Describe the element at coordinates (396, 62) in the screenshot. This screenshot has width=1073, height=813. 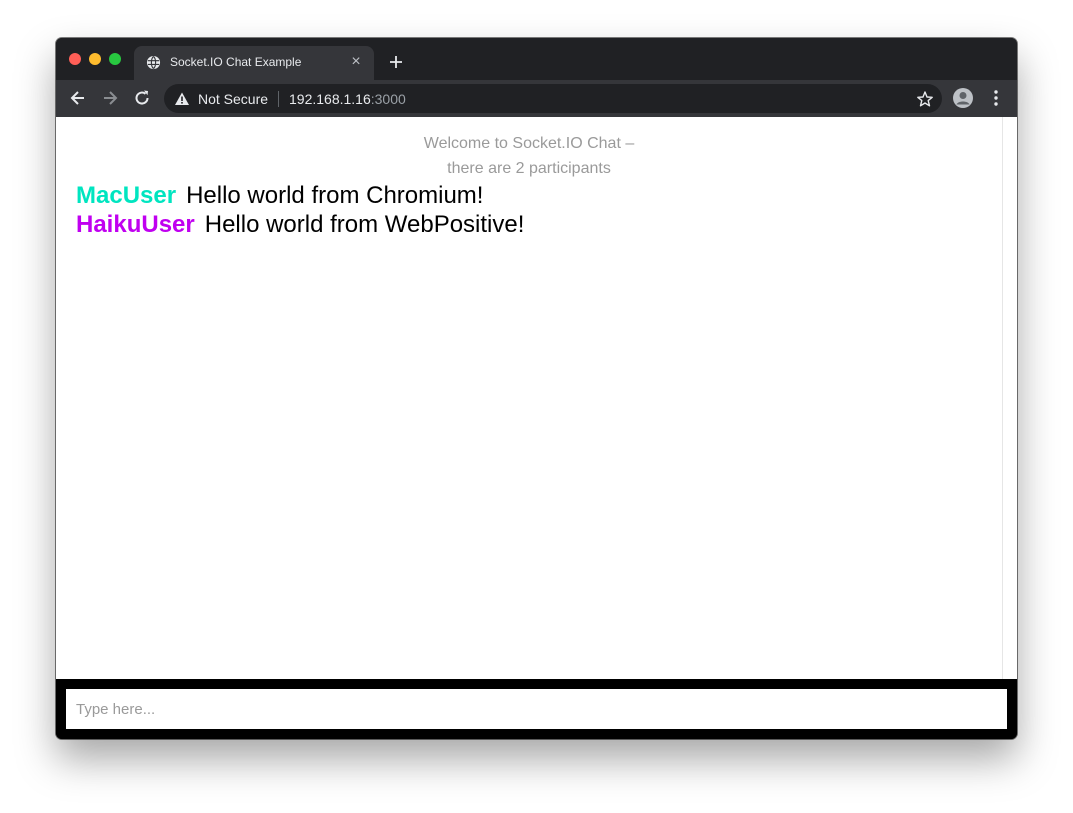
I see `new-tab-plus-icon` at that location.